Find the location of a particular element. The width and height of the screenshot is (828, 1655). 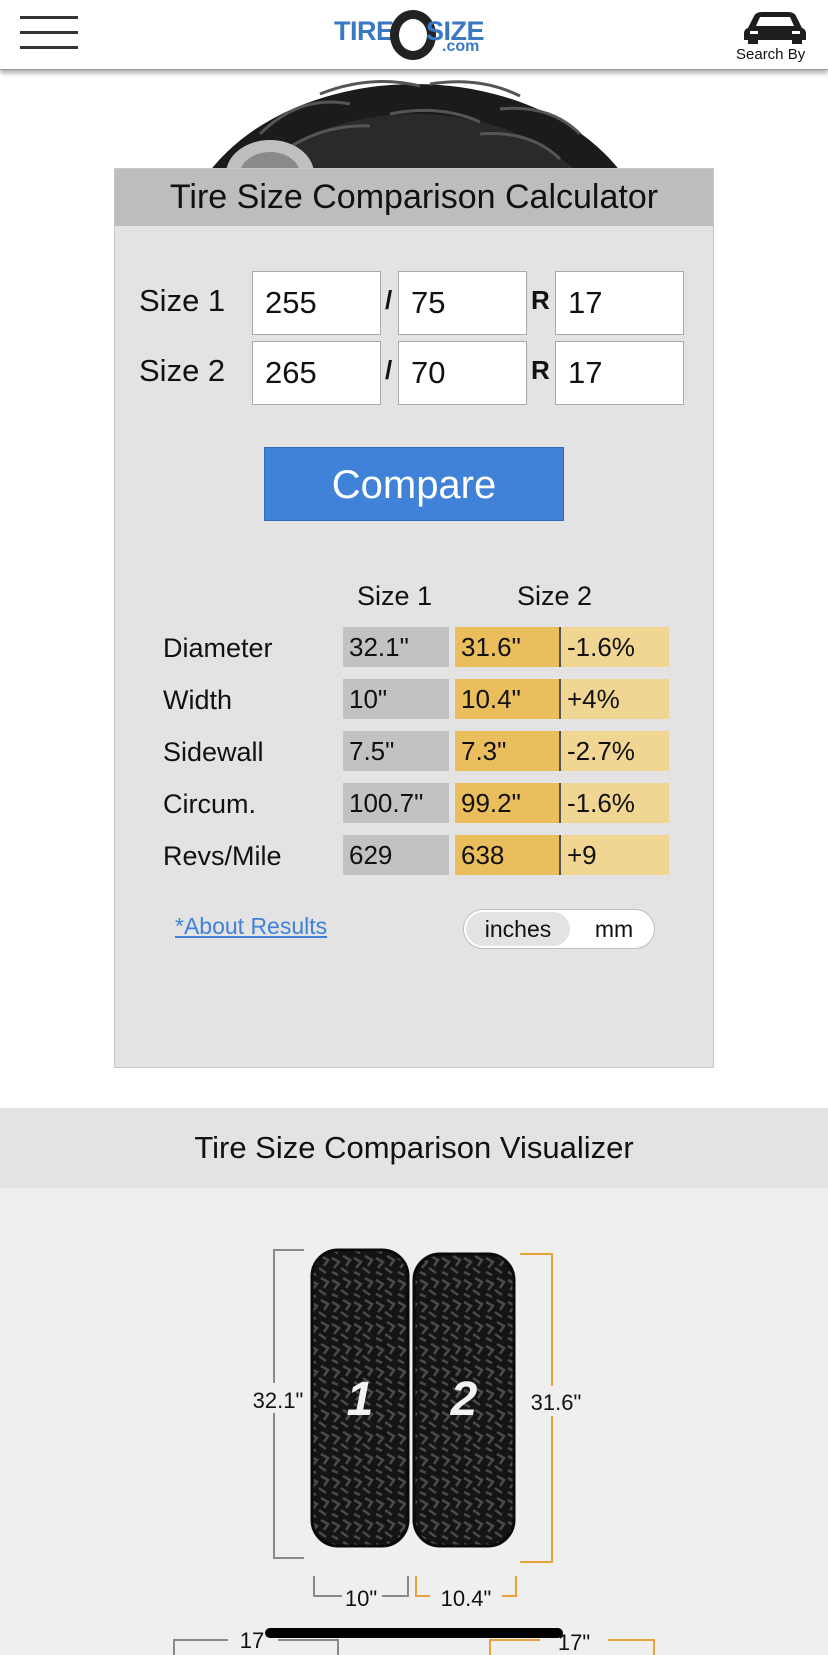

size2-r-label: R is located at coordinates (540, 370).